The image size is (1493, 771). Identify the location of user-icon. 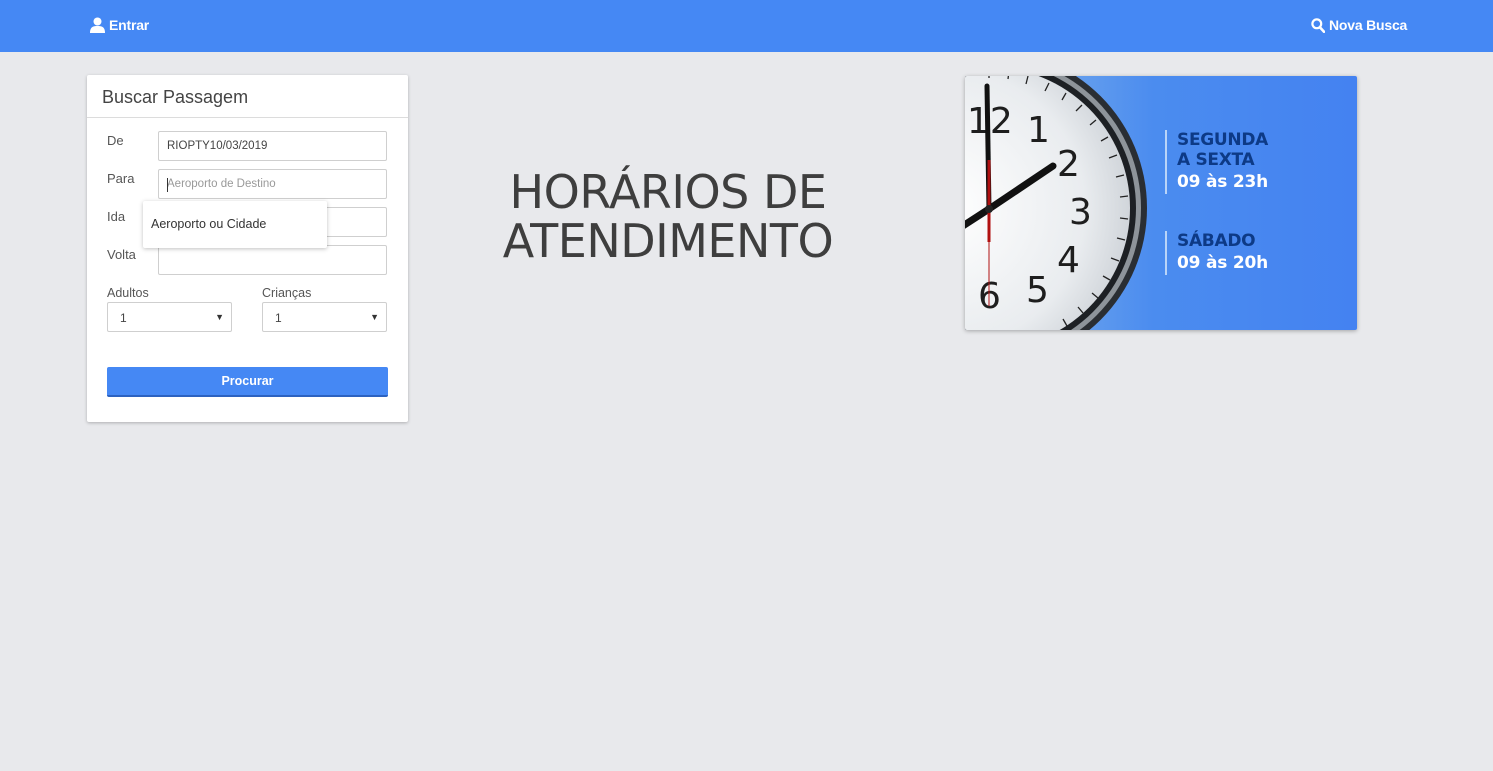
(97, 25).